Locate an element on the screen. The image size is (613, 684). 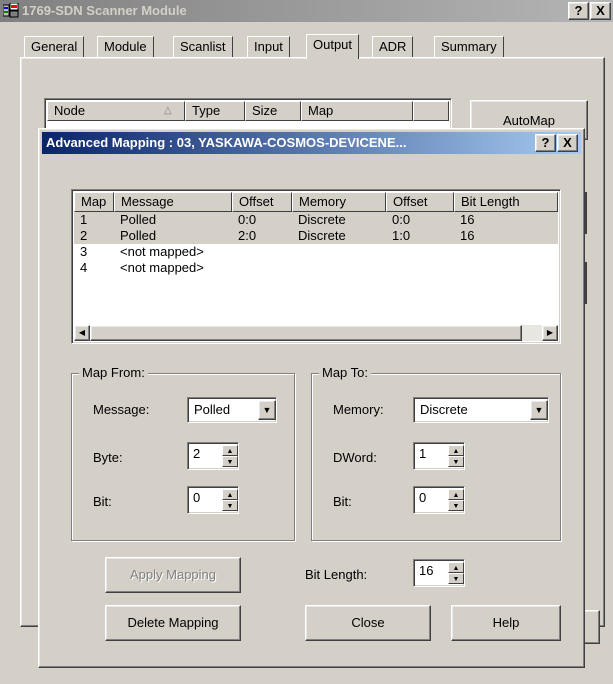
from-bit-spinner: ▲ ▼ is located at coordinates (230, 500).